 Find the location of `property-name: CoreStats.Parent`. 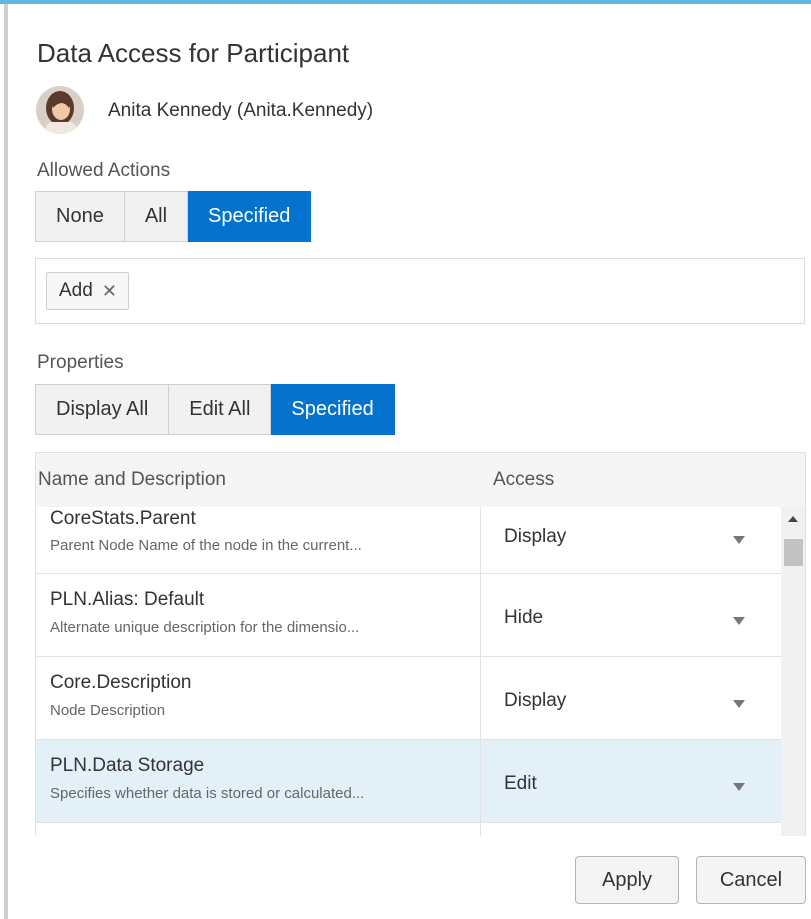

property-name: CoreStats.Parent is located at coordinates (123, 518).